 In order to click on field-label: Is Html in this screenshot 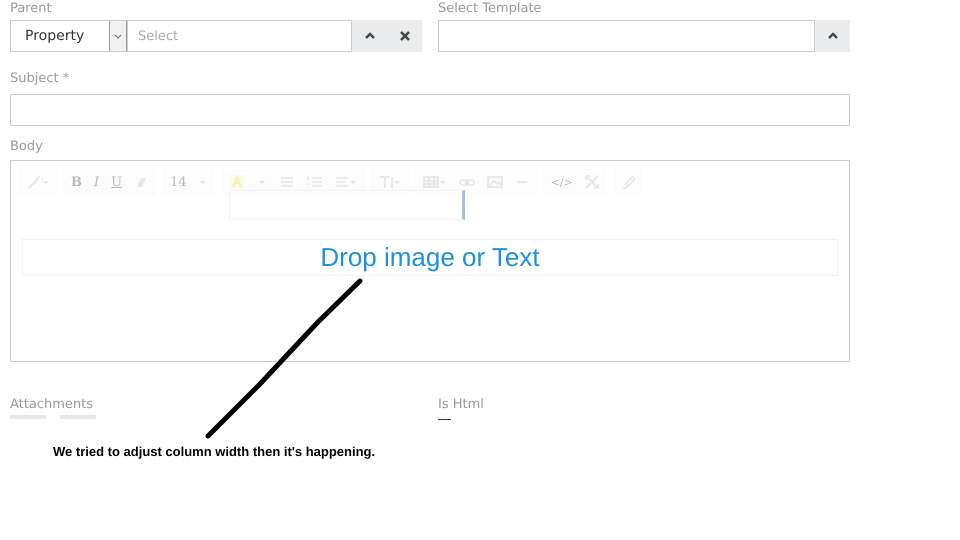, I will do `click(461, 405)`.